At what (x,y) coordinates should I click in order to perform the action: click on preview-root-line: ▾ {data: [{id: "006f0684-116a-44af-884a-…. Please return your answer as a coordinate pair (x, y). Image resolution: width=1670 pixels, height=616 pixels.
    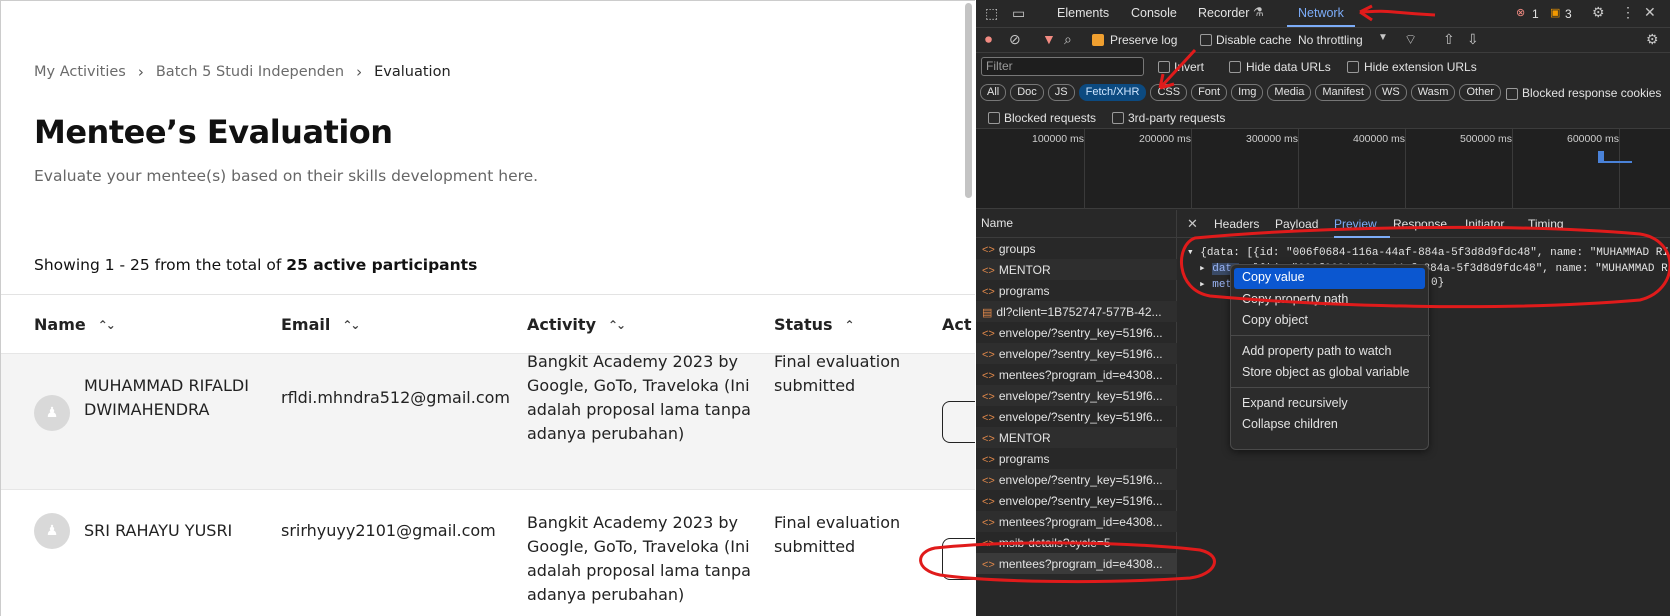
    Looking at the image, I should click on (1428, 252).